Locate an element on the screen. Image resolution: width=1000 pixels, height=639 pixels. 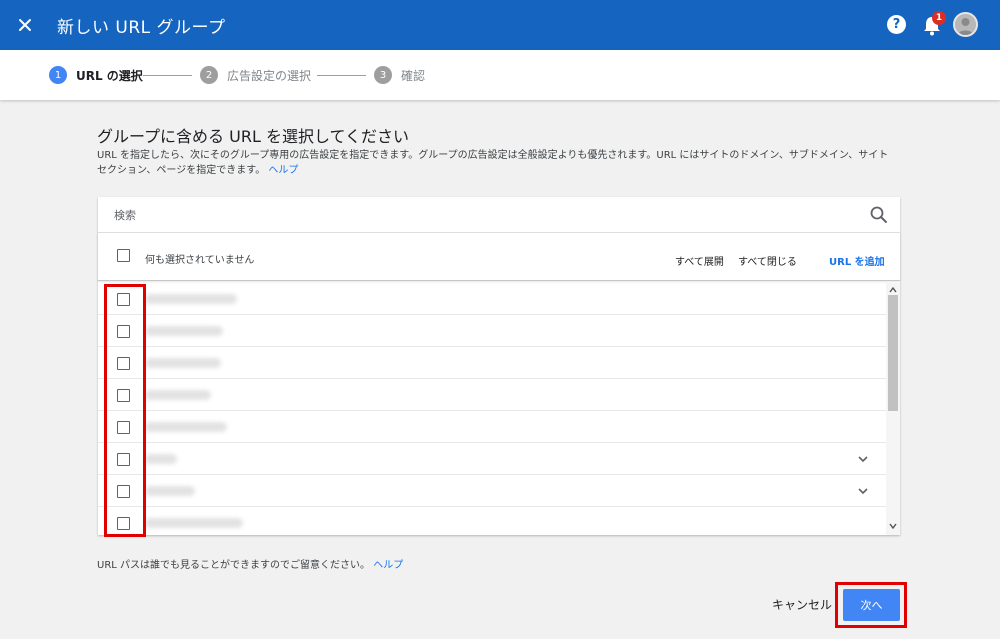
stepper: 1 URL の選択 2 広告設定の選択 3 確認 is located at coordinates (500, 75).